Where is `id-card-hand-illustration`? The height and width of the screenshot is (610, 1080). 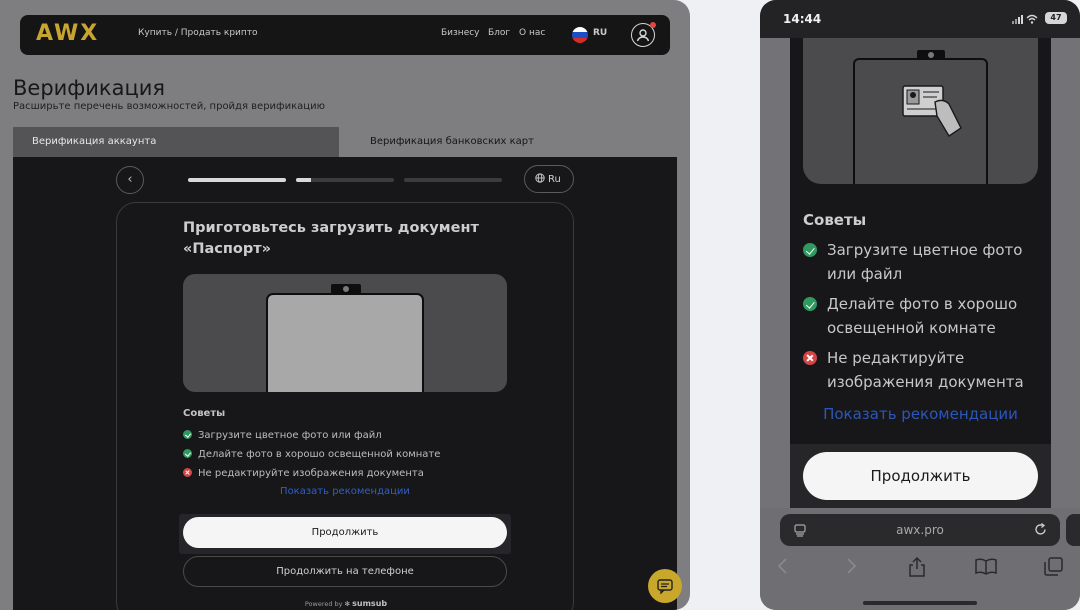 id-card-hand-illustration is located at coordinates (932, 111).